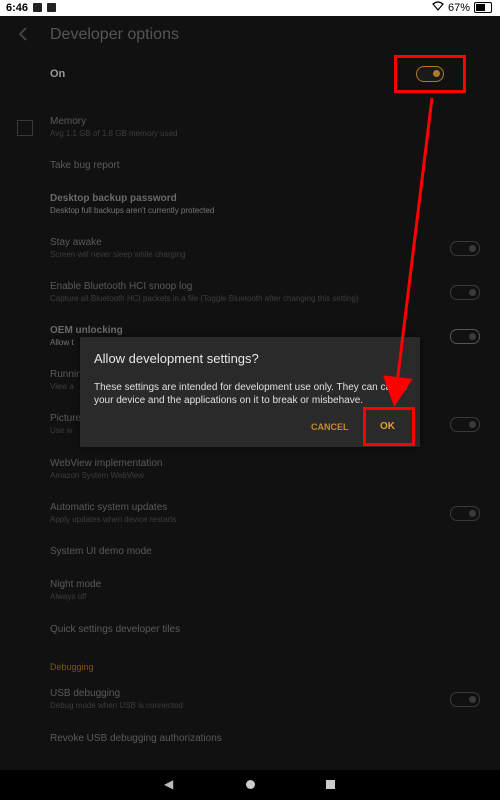 This screenshot has height=800, width=500. What do you see at coordinates (408, 252) in the screenshot?
I see `annotation-arrow` at bounding box center [408, 252].